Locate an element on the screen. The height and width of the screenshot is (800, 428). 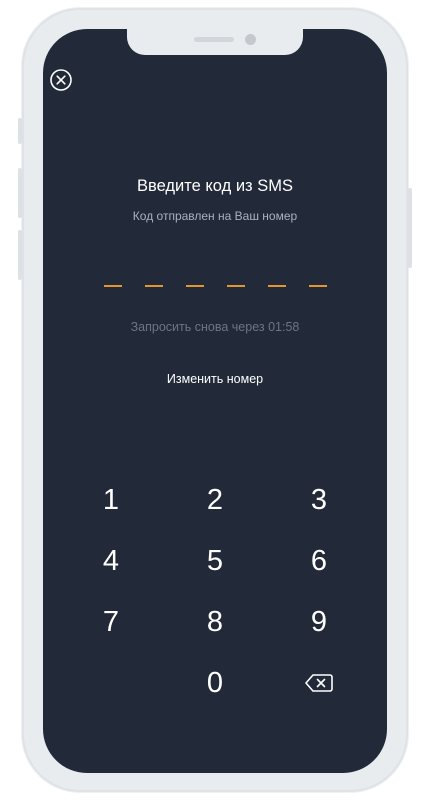
backspace-button is located at coordinates (319, 683).